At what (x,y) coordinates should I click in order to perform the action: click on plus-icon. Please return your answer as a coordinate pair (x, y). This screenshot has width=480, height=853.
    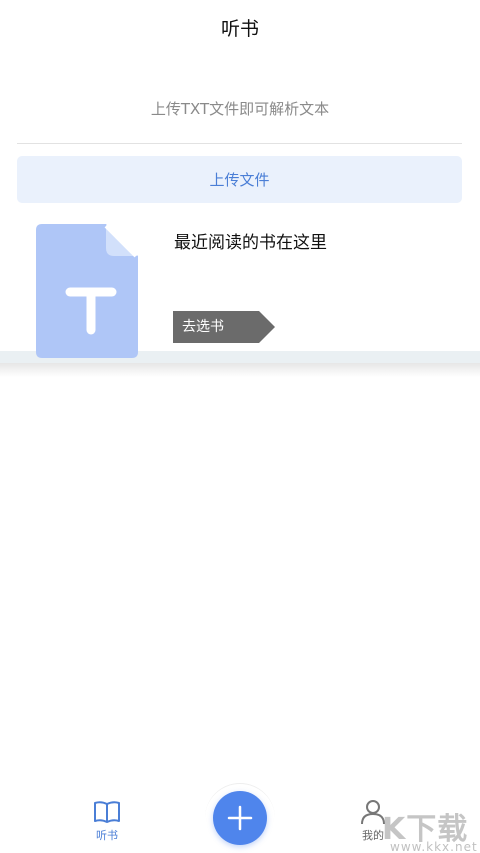
    Looking at the image, I should click on (240, 818).